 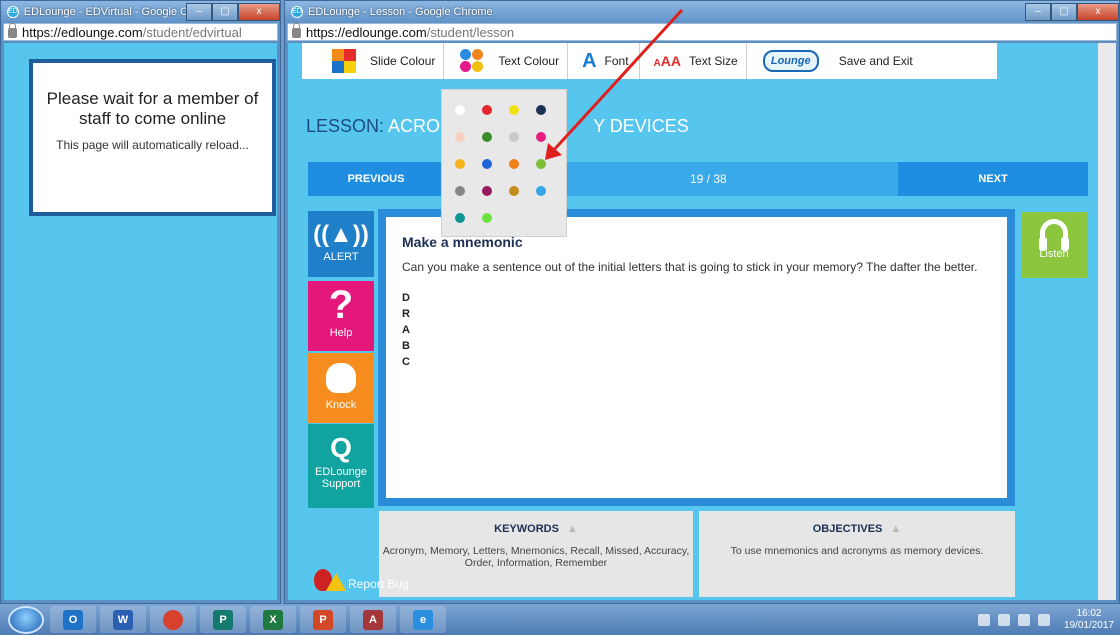 I want to click on report-bug-label: Report Bug, so click(x=378, y=584).